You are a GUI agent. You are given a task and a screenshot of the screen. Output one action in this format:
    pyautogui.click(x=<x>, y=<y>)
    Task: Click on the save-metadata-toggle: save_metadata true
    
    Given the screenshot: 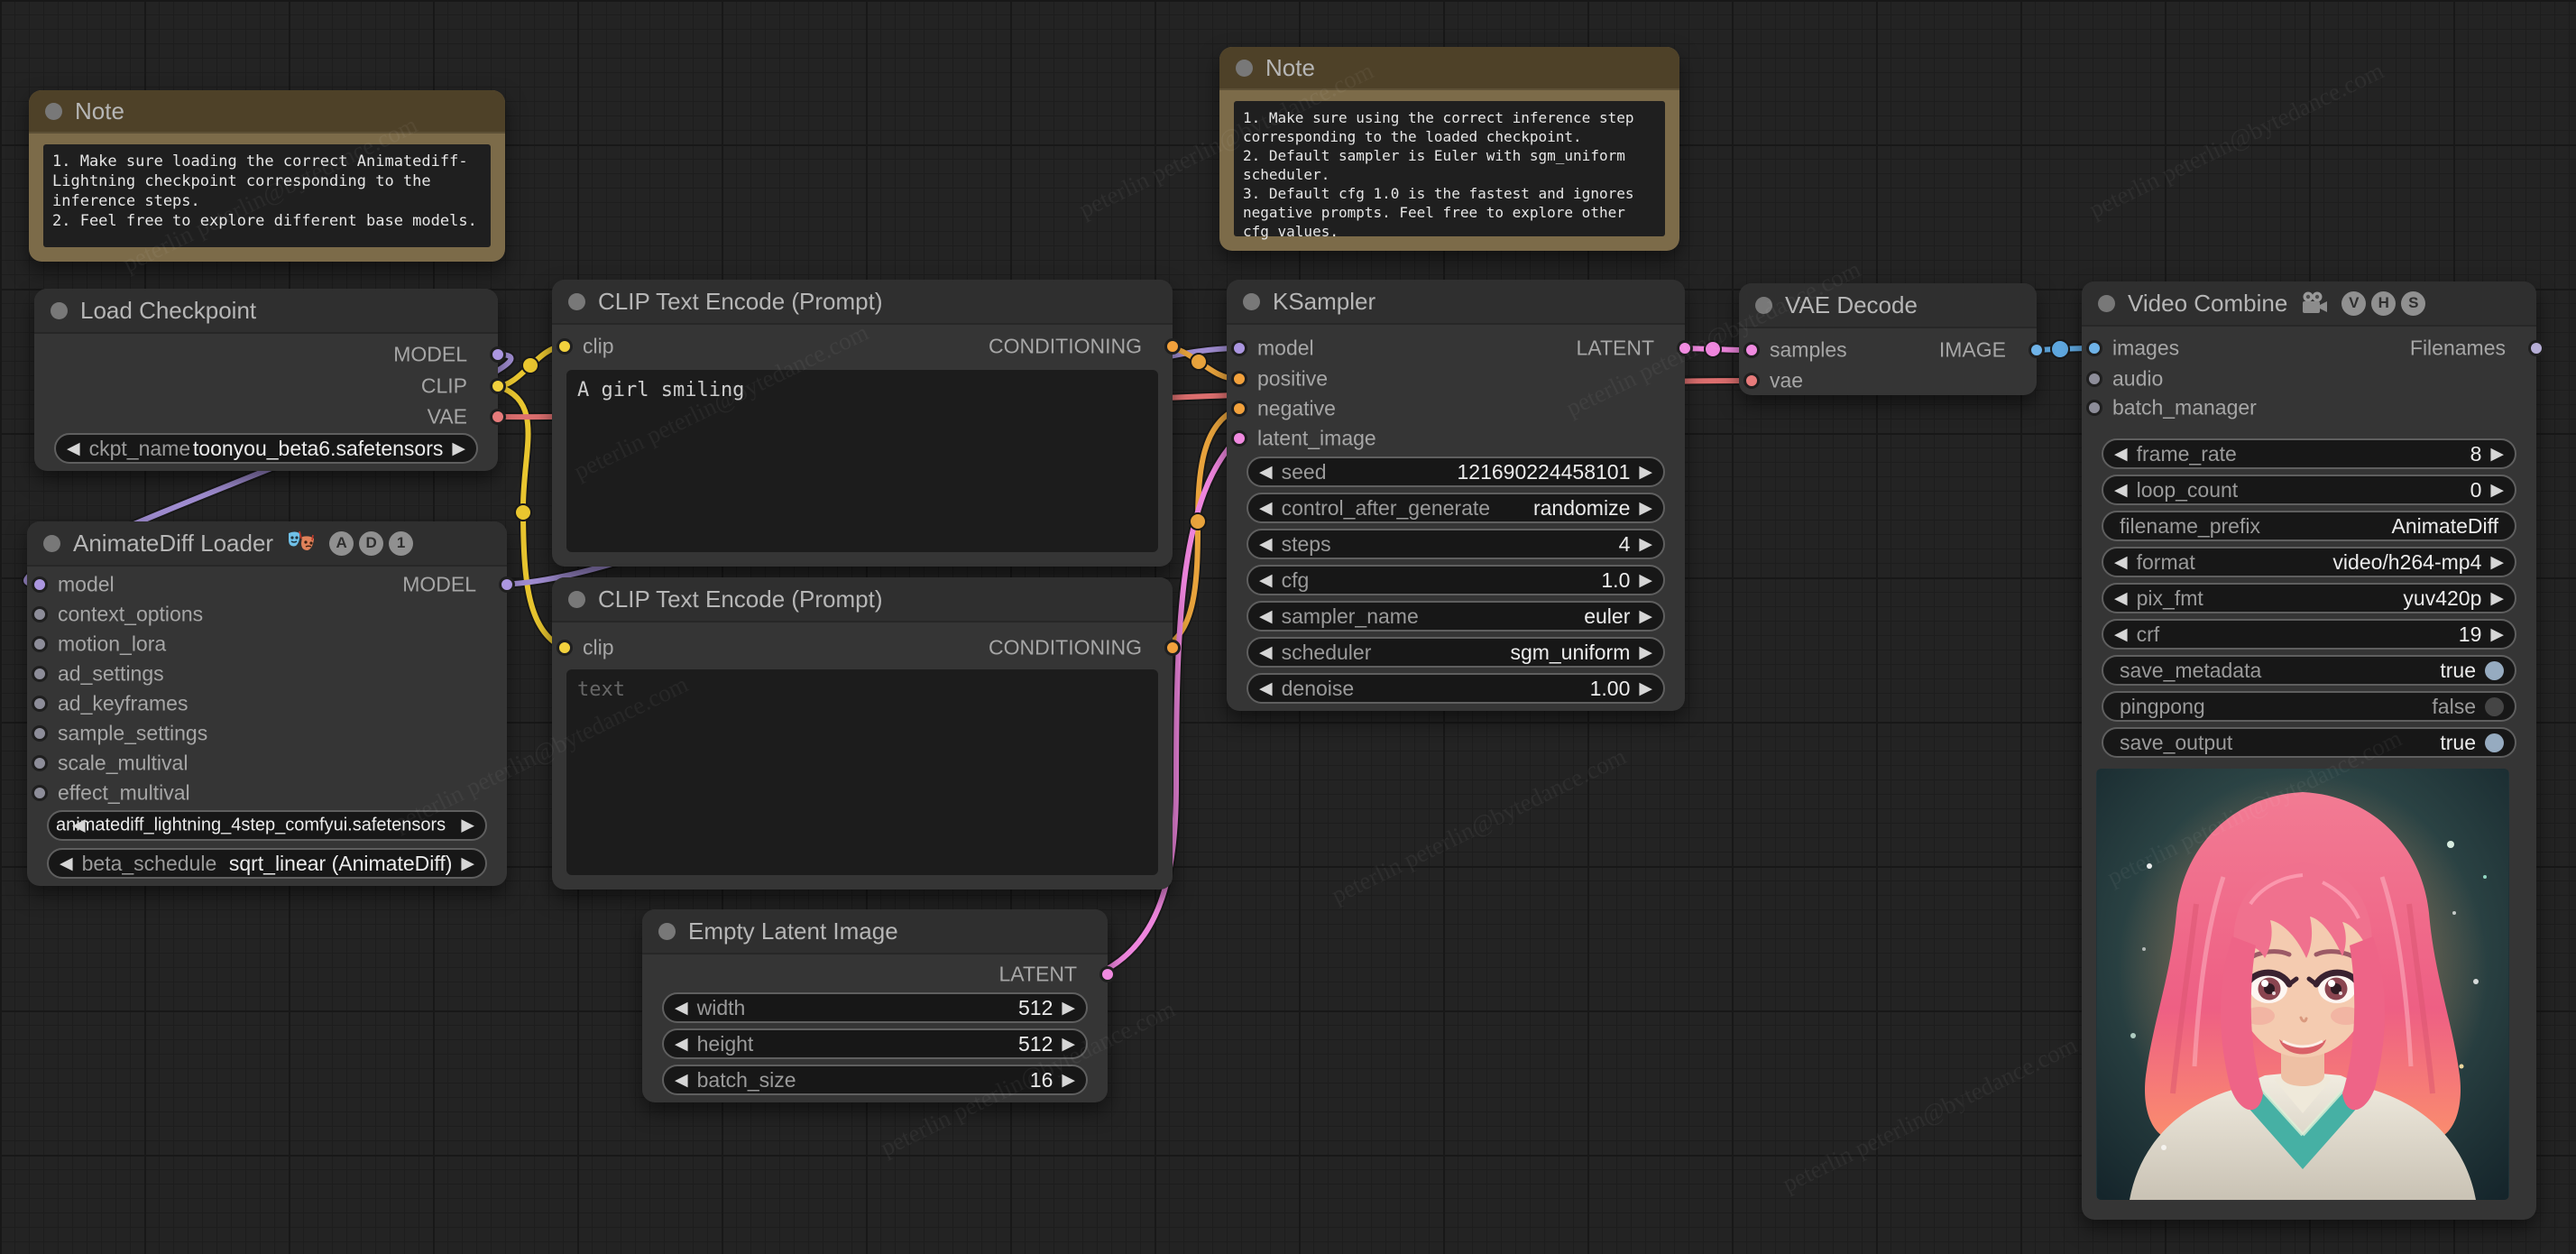 What is the action you would take?
    pyautogui.click(x=2309, y=670)
    